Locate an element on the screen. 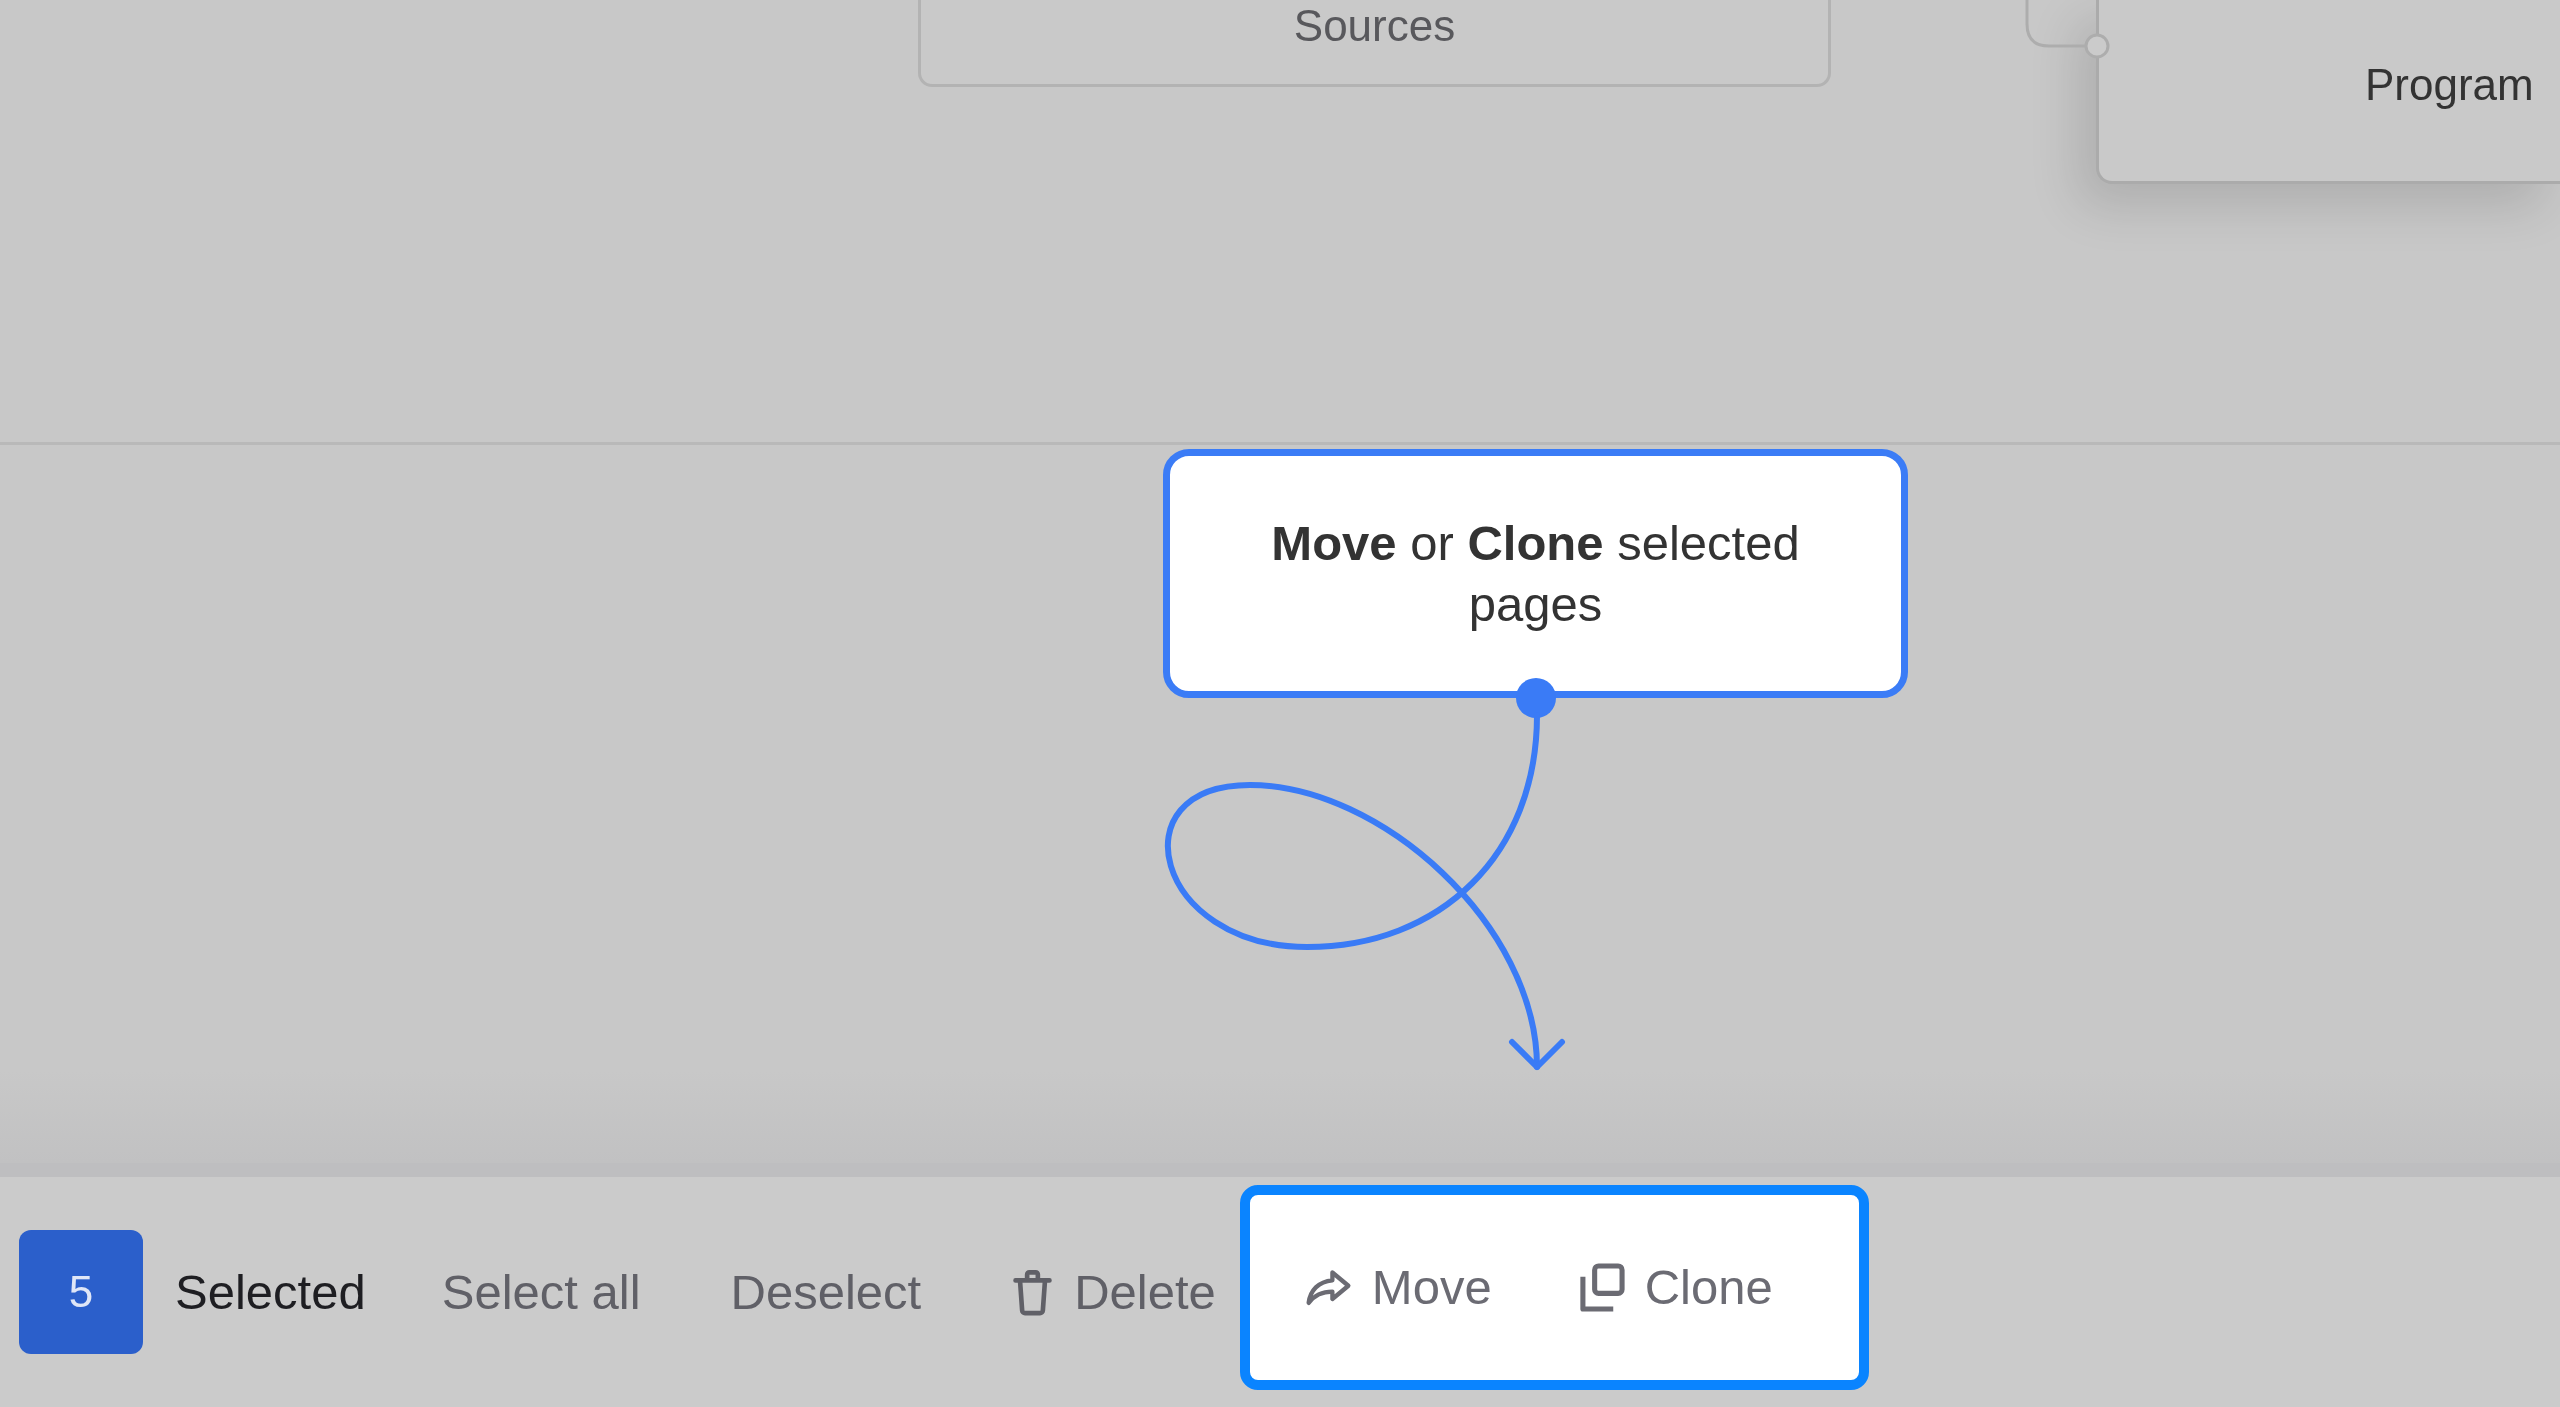 The height and width of the screenshot is (1407, 2560). text-button: Select all is located at coordinates (541, 1292).